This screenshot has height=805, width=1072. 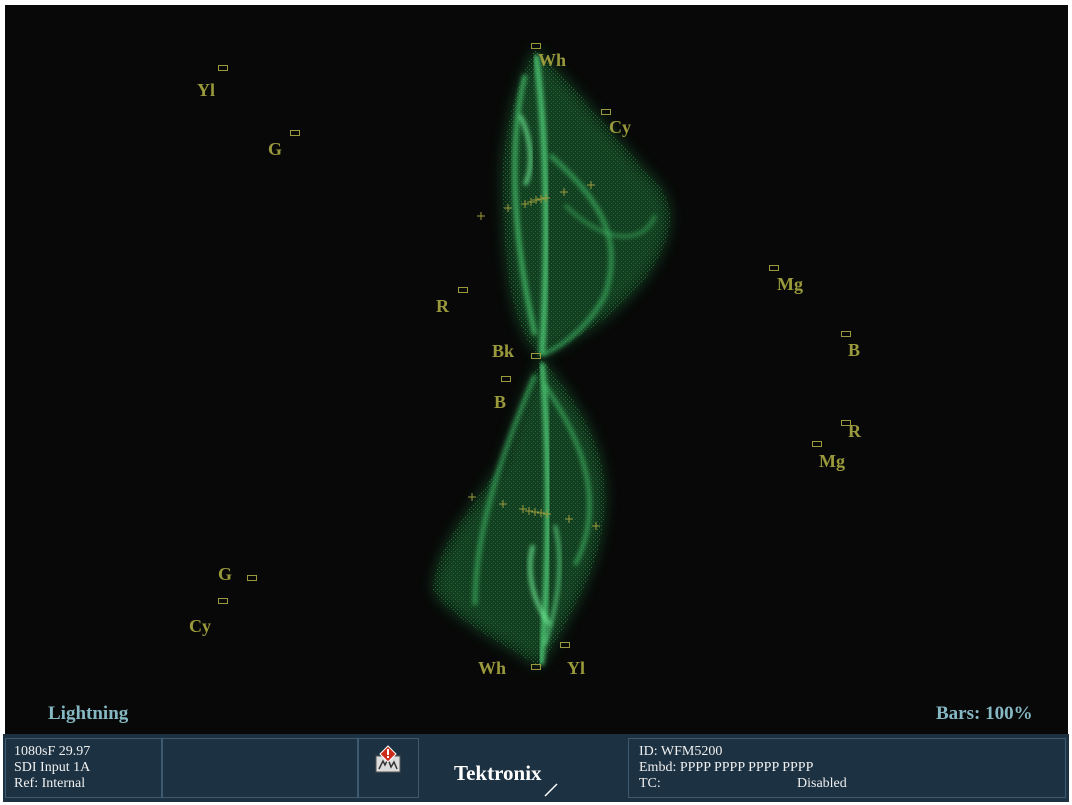 What do you see at coordinates (463, 290) in the screenshot?
I see `target-box-upper-r` at bounding box center [463, 290].